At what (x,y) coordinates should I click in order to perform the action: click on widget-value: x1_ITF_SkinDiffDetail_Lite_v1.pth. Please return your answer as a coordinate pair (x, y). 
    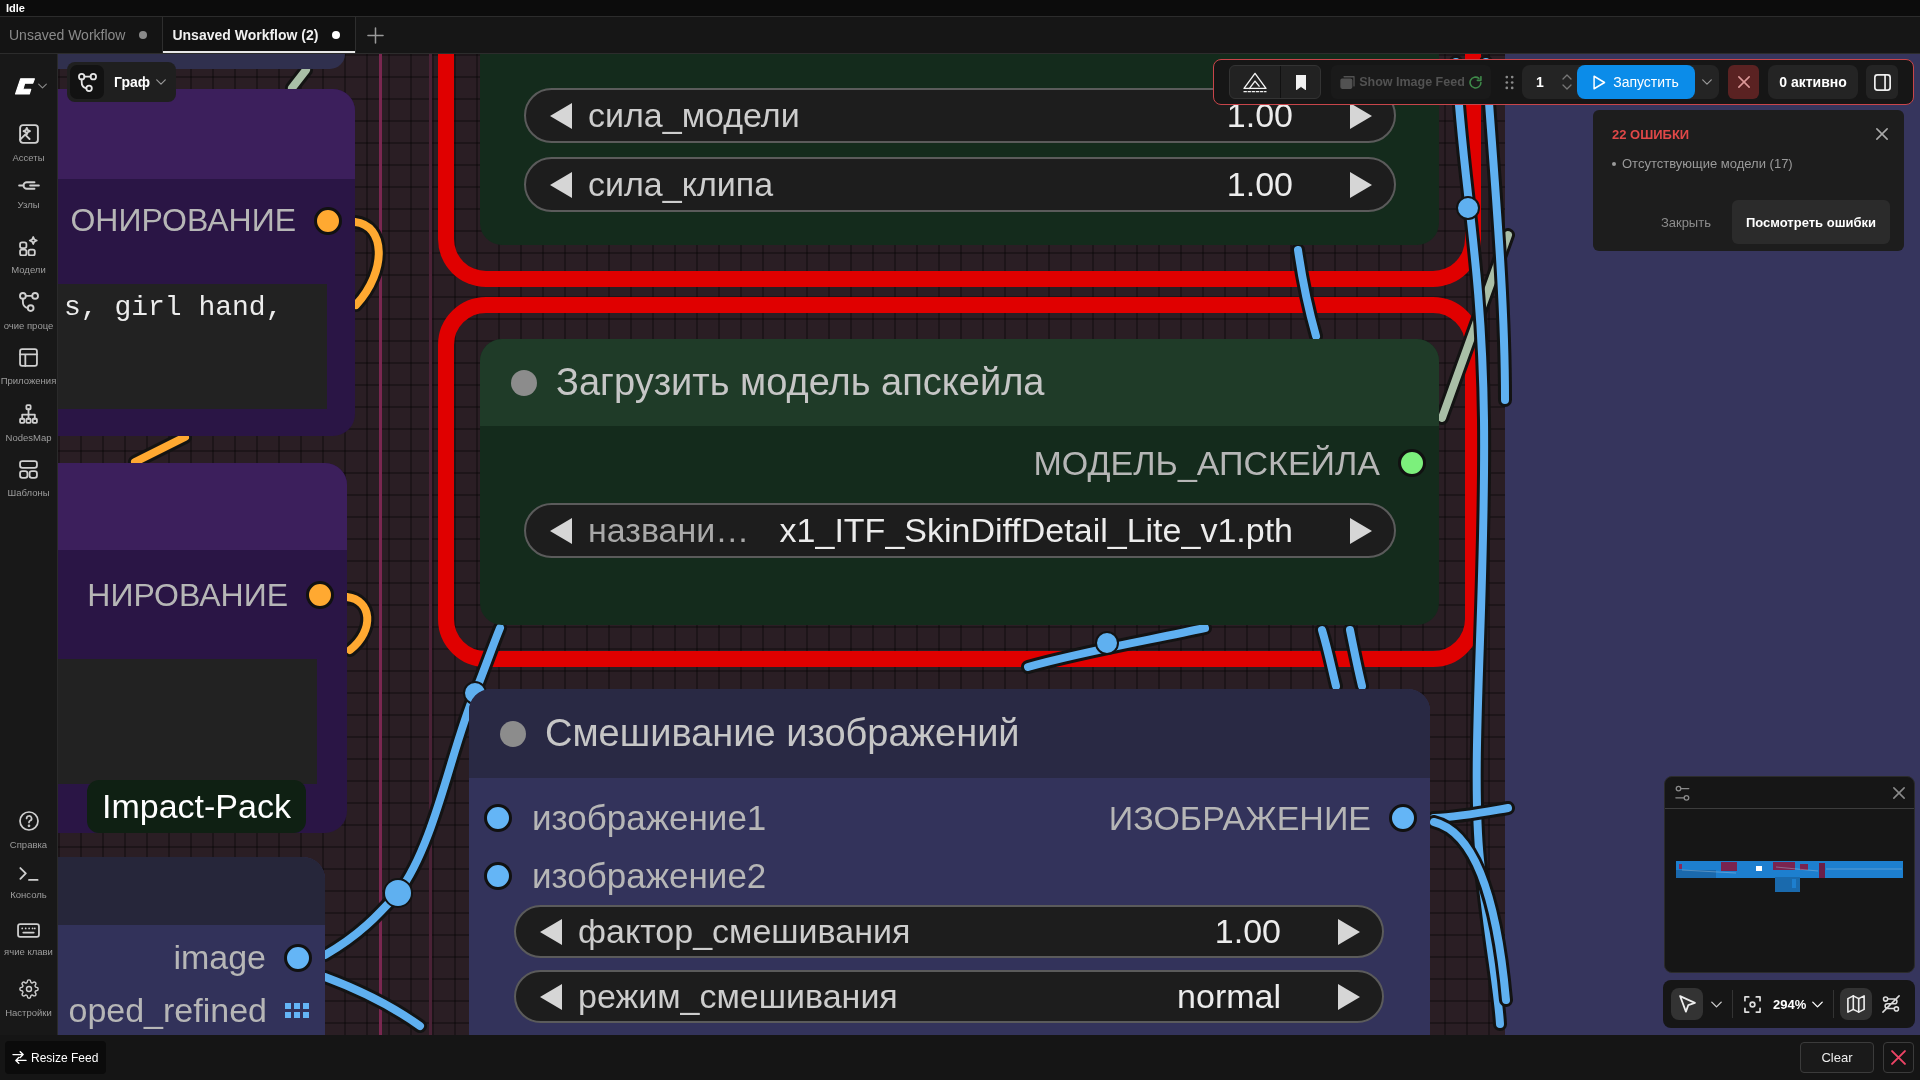
    Looking at the image, I should click on (1036, 530).